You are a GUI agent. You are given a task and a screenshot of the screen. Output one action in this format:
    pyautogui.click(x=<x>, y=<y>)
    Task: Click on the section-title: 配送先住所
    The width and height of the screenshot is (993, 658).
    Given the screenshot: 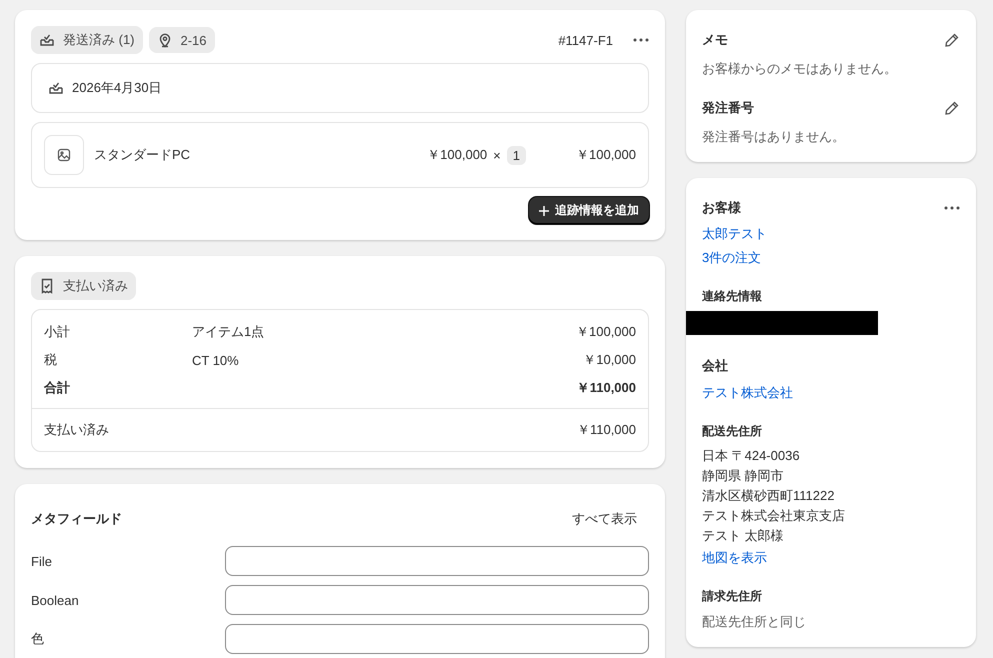 What is the action you would take?
    pyautogui.click(x=732, y=431)
    